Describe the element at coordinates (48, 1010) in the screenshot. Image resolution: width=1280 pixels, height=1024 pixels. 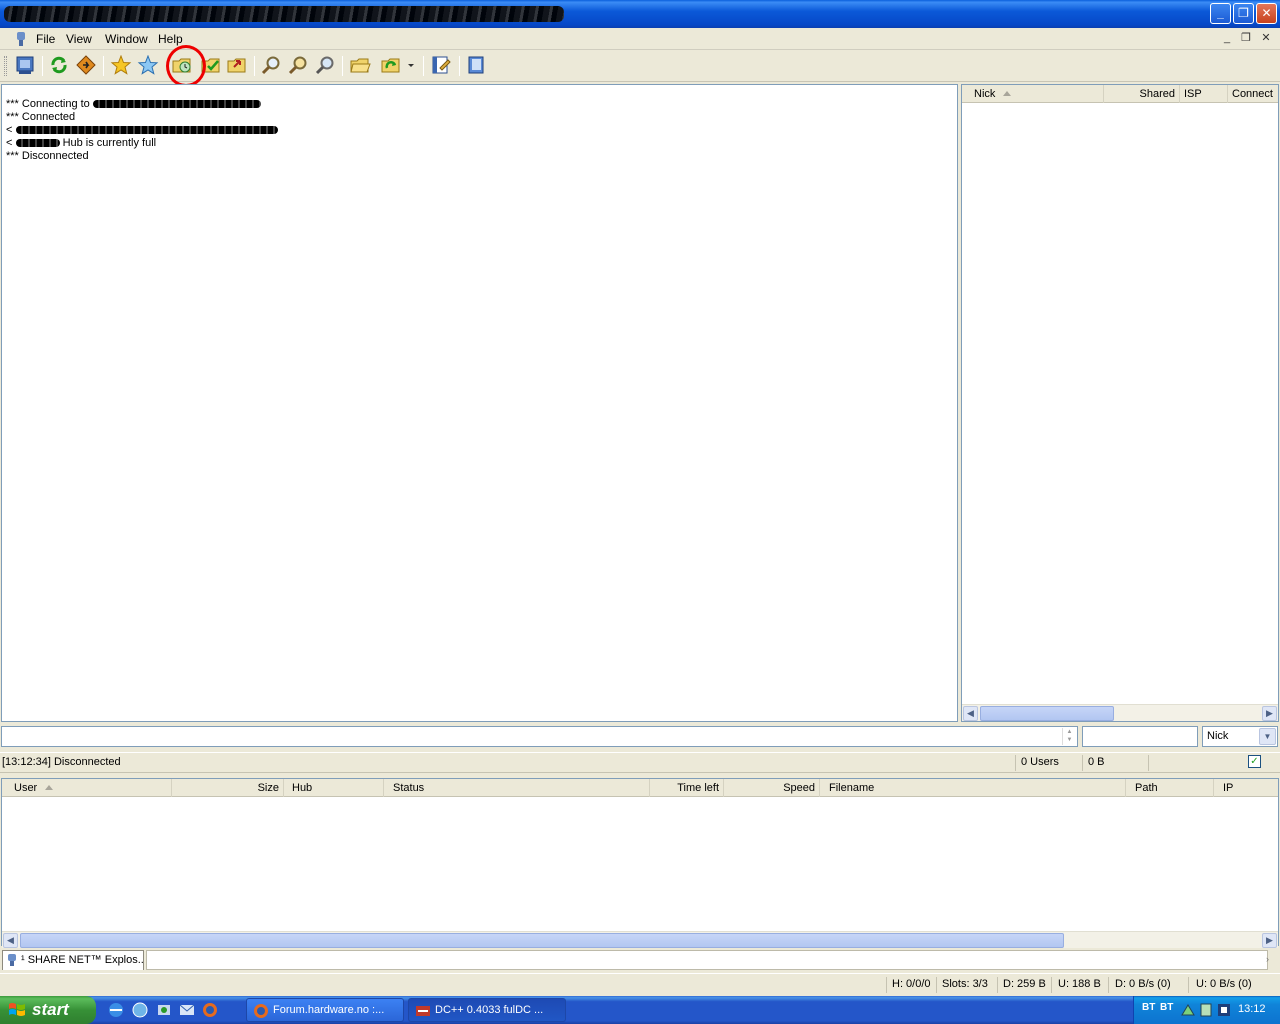
I see `start-button: start` at that location.